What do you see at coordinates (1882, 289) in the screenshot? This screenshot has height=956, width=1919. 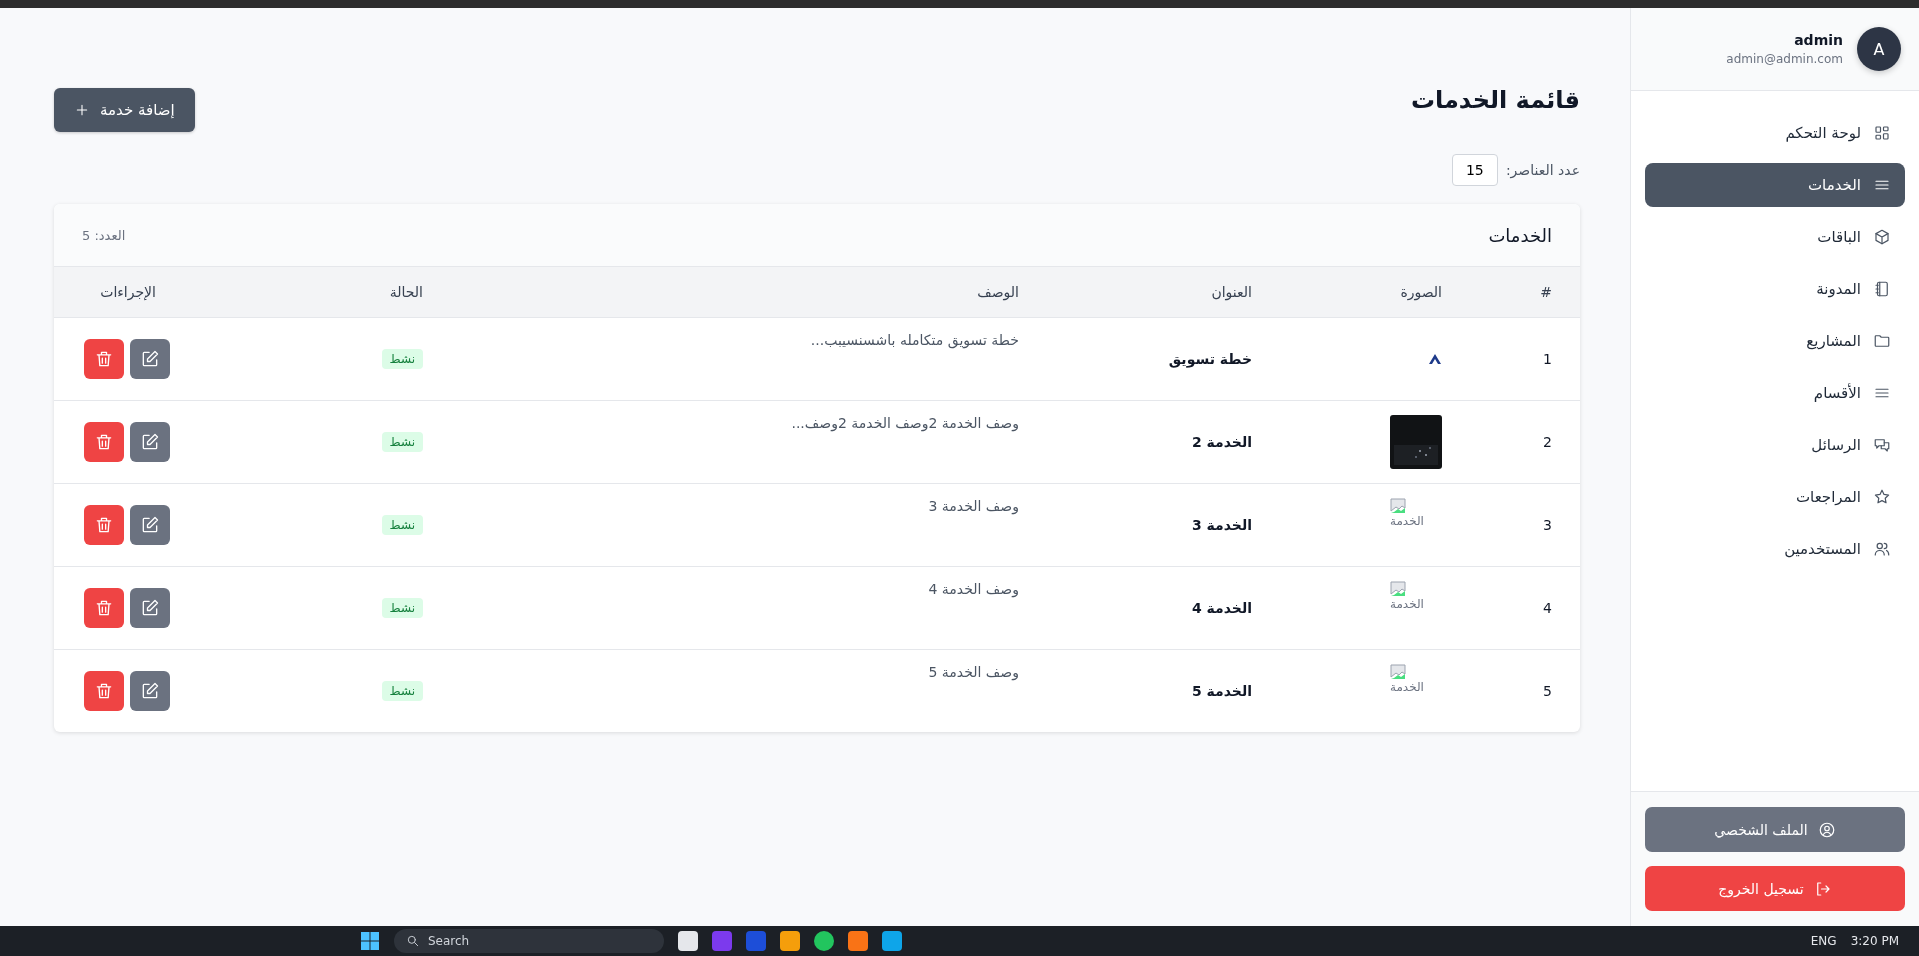 I see `notebook-icon` at bounding box center [1882, 289].